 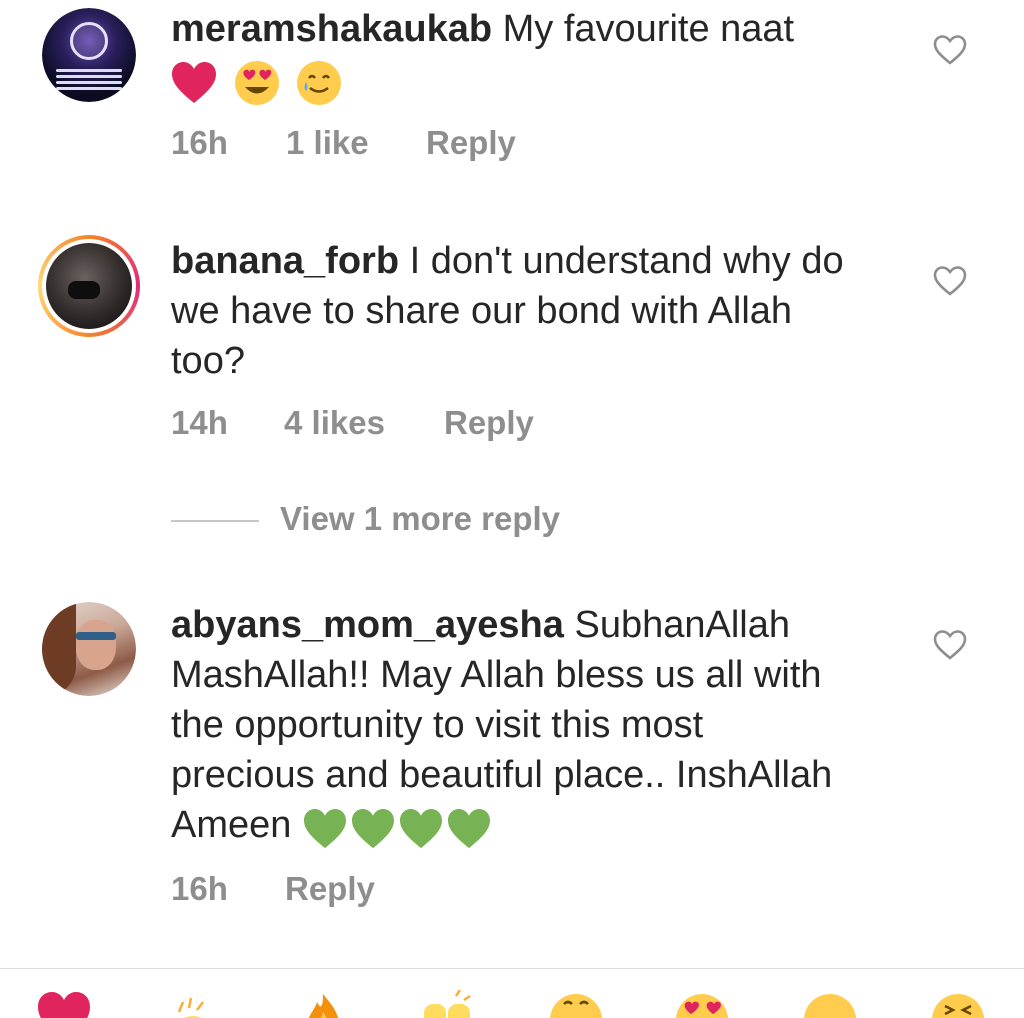 I want to click on laughing-face-icon, so click(x=958, y=1004).